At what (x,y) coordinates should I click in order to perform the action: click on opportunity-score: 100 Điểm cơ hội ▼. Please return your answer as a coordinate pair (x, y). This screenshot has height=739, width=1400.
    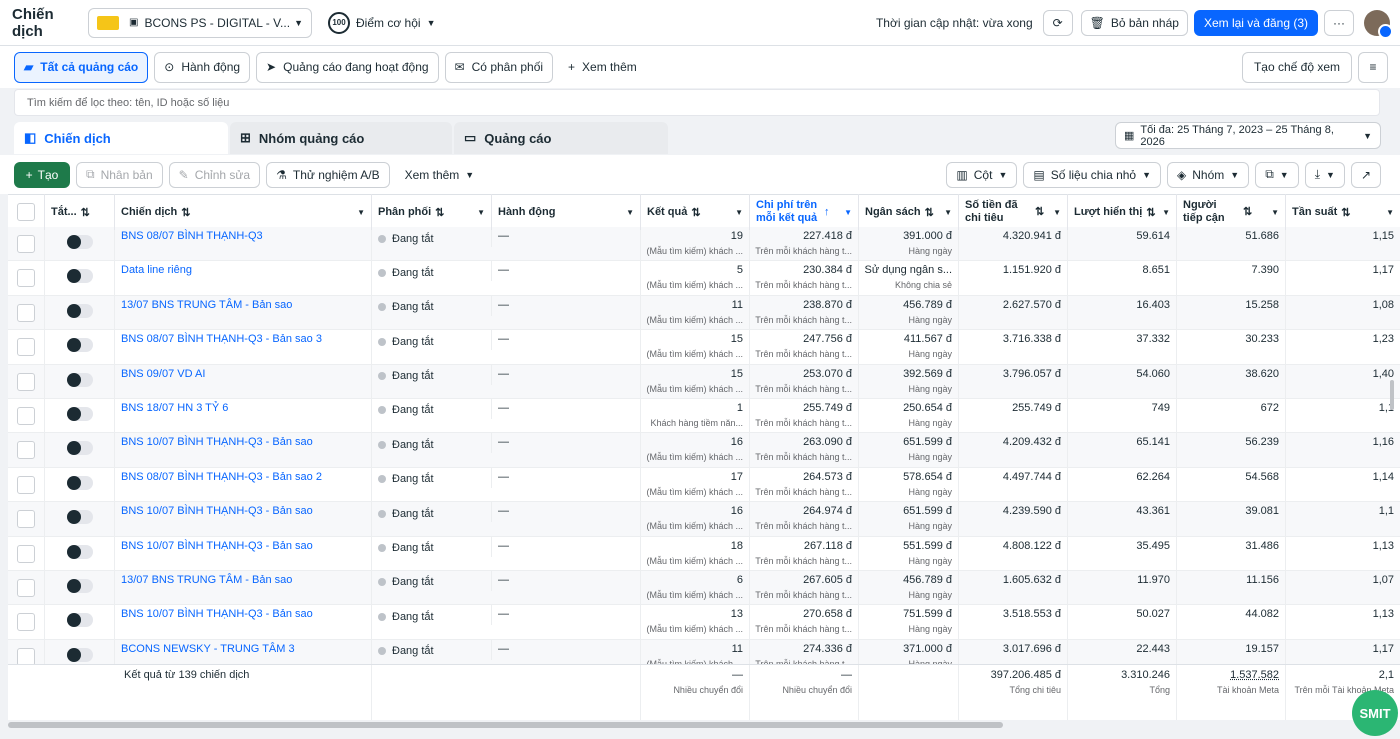
    Looking at the image, I should click on (381, 22).